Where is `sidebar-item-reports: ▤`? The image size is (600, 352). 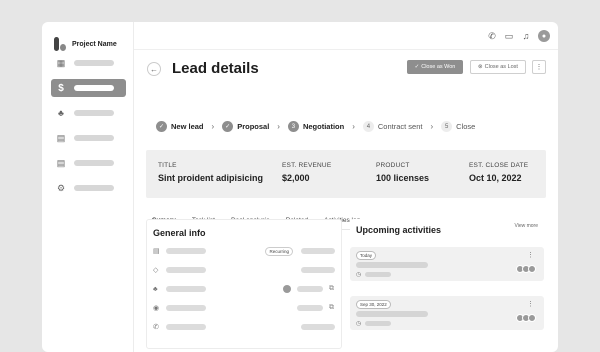
sidebar-item-reports: ▤ is located at coordinates (88, 138).